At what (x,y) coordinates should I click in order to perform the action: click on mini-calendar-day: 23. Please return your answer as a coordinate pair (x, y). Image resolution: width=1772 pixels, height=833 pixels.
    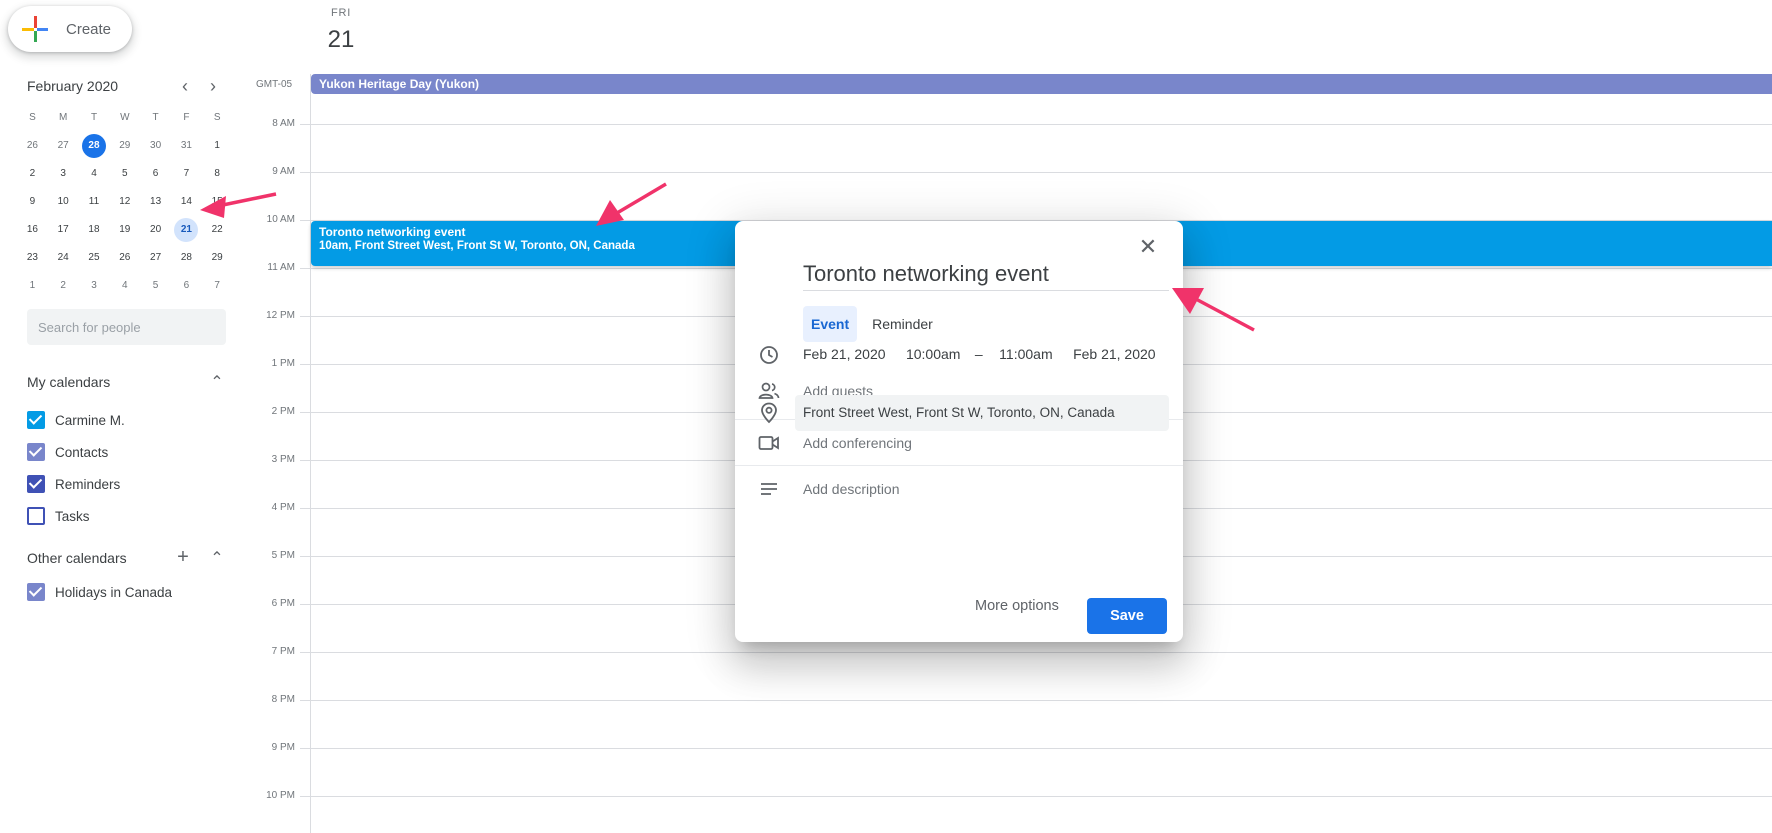
    Looking at the image, I should click on (32, 258).